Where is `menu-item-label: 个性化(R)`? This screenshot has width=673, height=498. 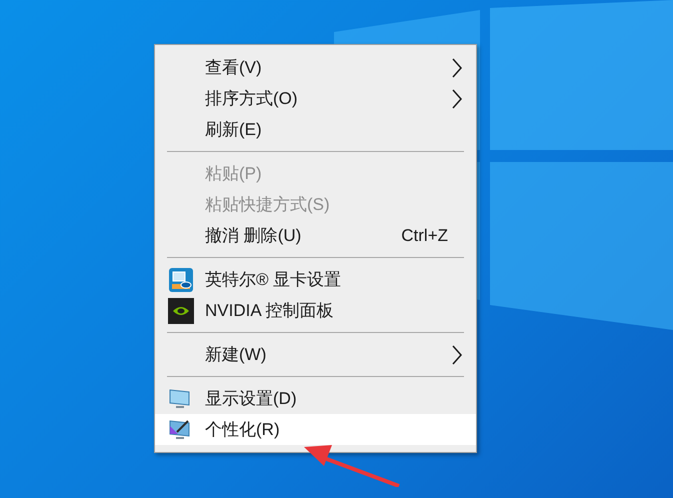 menu-item-label: 个性化(R) is located at coordinates (242, 429).